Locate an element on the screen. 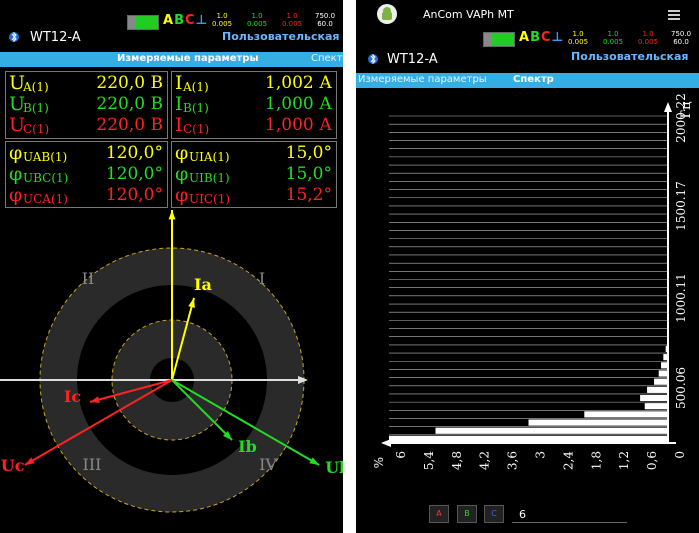  measurement-value: 1,000 А is located at coordinates (298, 125).